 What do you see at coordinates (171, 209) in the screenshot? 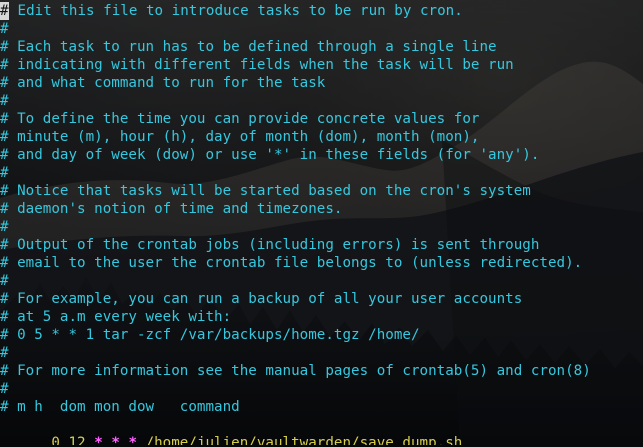
I see `comment-text: # daemon's notion of time and timezones.` at bounding box center [171, 209].